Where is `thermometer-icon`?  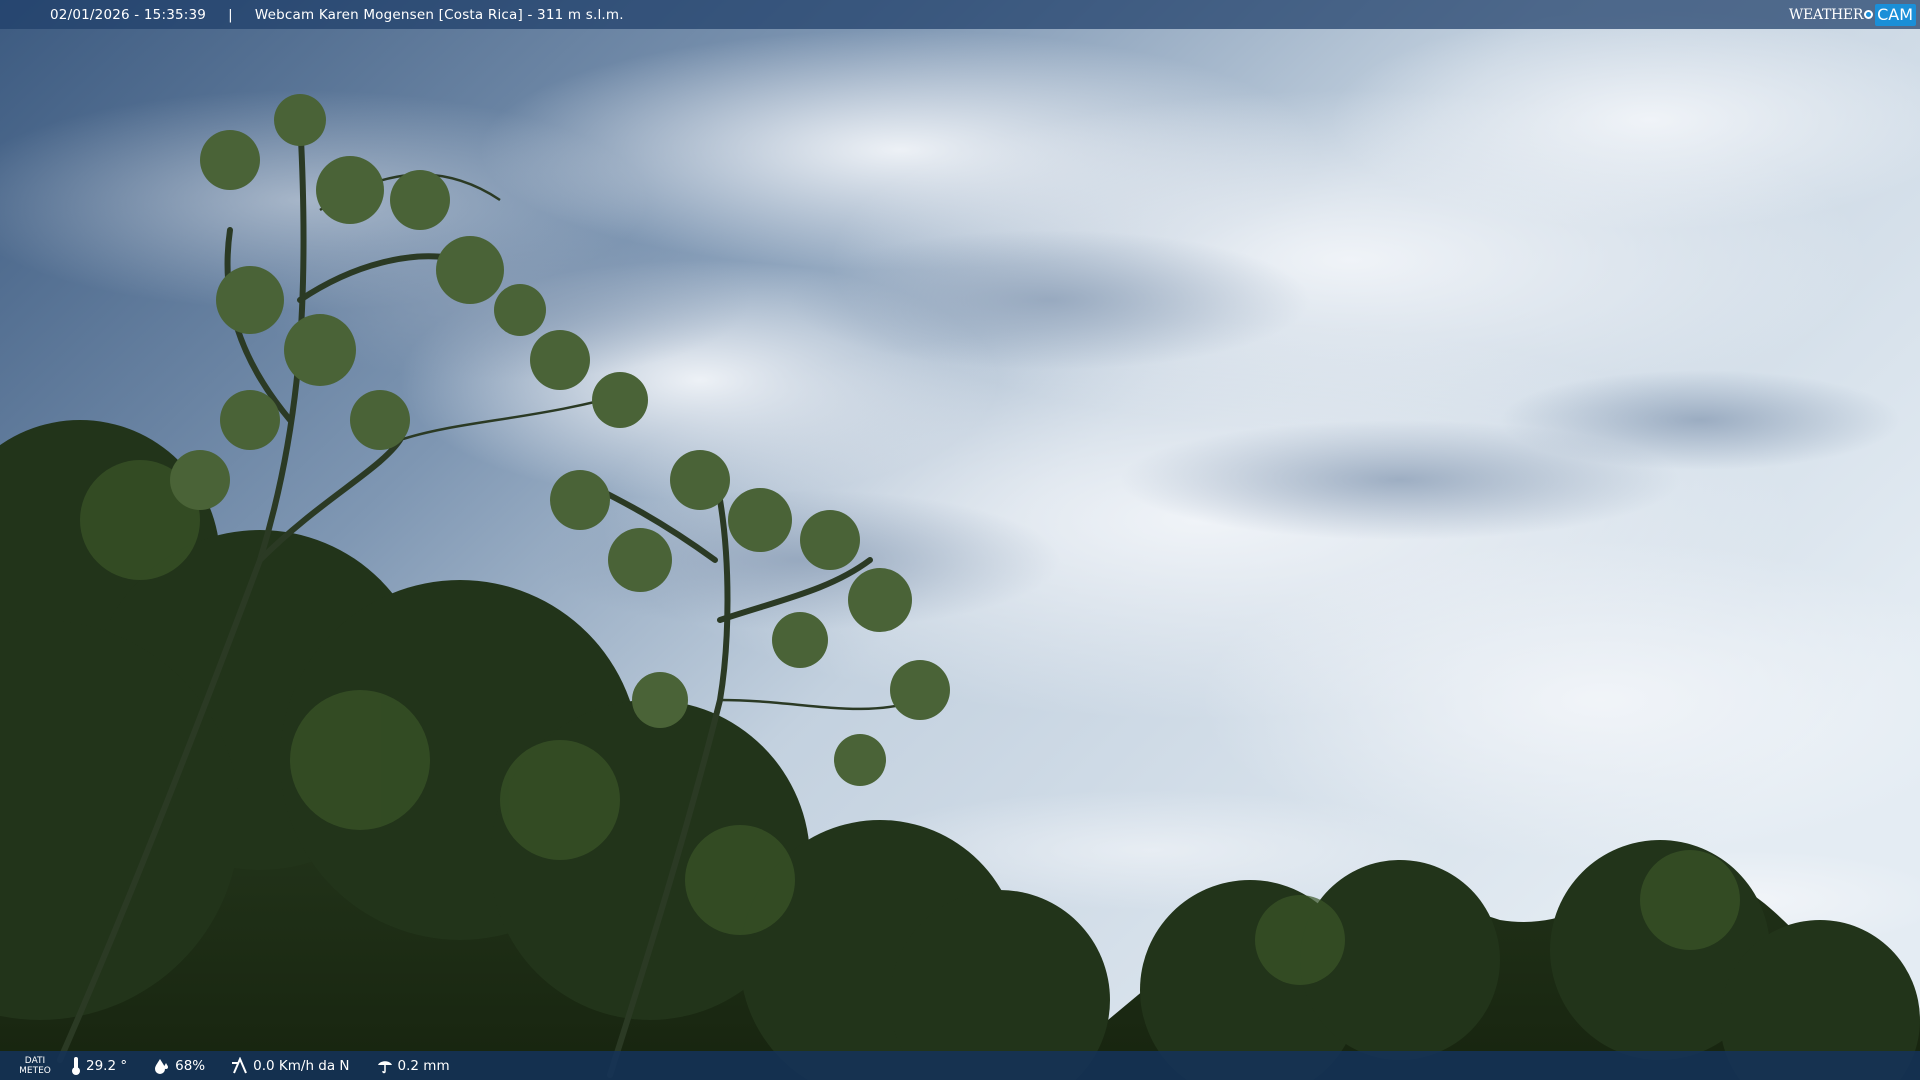 thermometer-icon is located at coordinates (76, 1065).